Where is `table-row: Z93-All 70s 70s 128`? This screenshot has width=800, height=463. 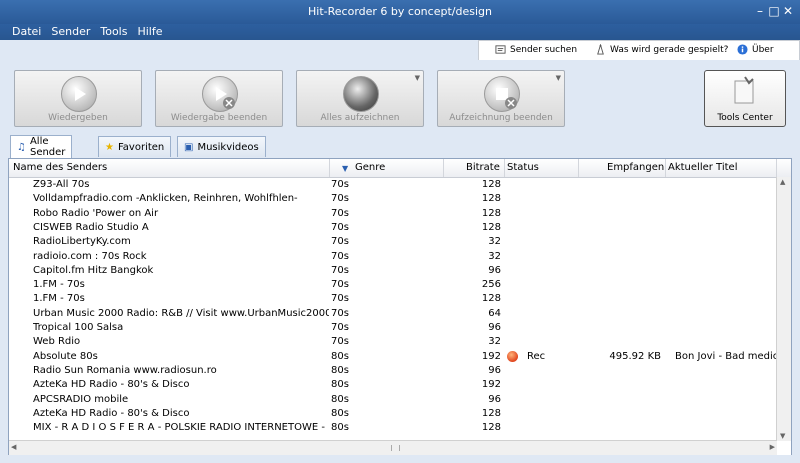 table-row: Z93-All 70s 70s 128 is located at coordinates (393, 185).